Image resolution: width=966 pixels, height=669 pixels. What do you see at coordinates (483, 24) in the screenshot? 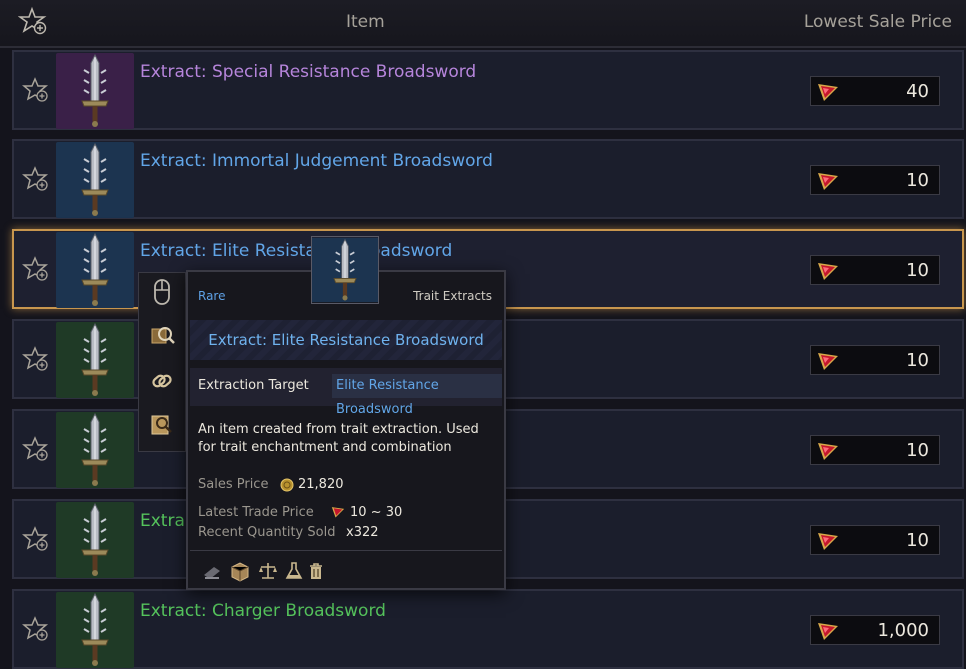
I see `table-header: Item Lowest Sale Price` at bounding box center [483, 24].